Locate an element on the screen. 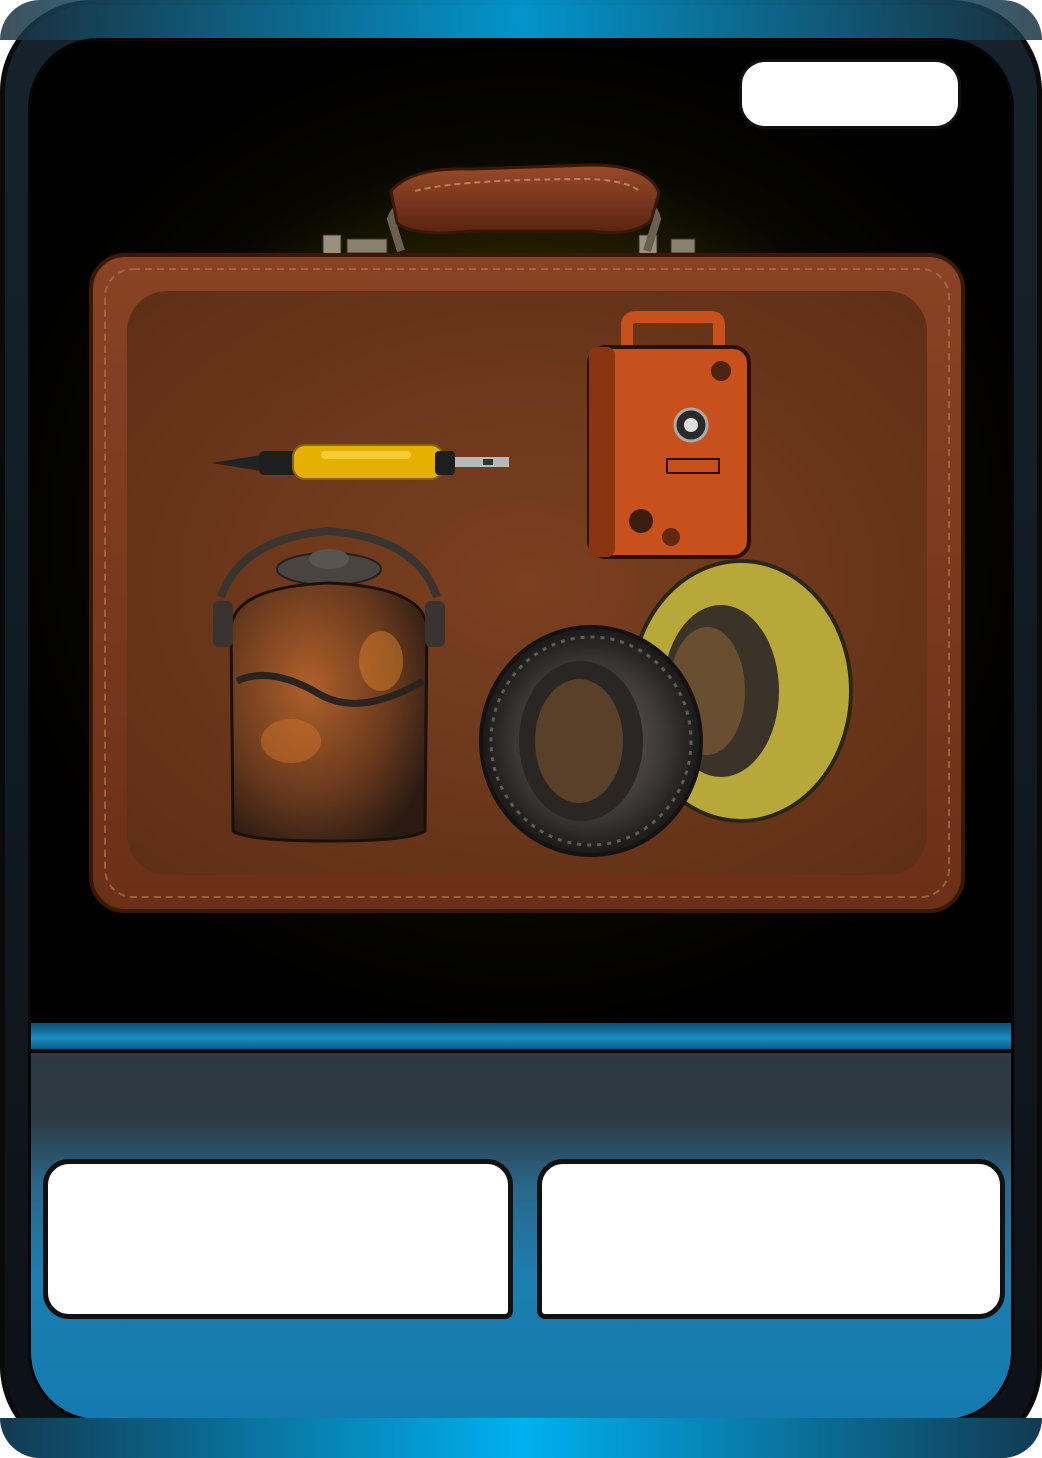  card-title-box is located at coordinates (850, 94).